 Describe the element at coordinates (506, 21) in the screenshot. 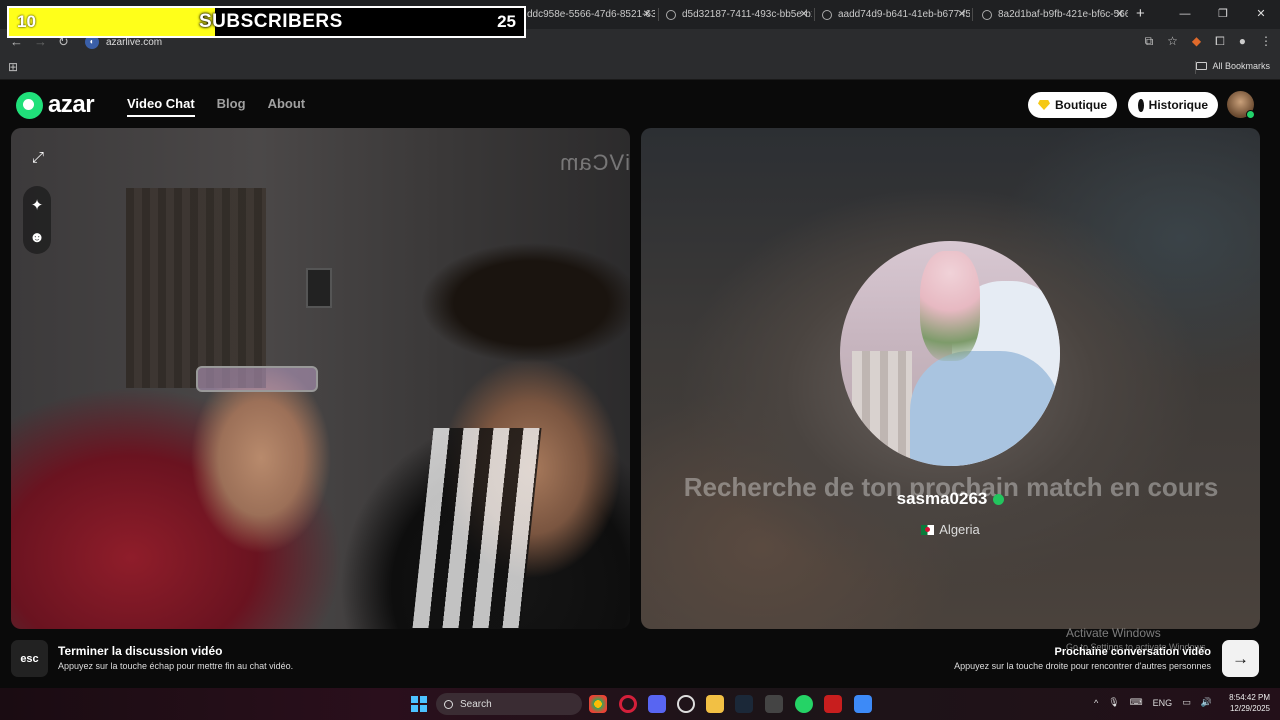

I see `subscriber-goal-count: 25` at that location.